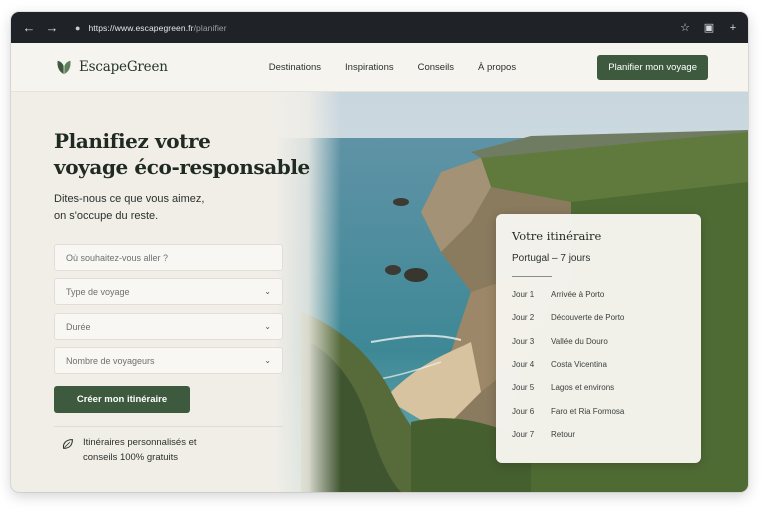 The height and width of the screenshot is (512, 768). I want to click on lock-icon: ●, so click(78, 27).